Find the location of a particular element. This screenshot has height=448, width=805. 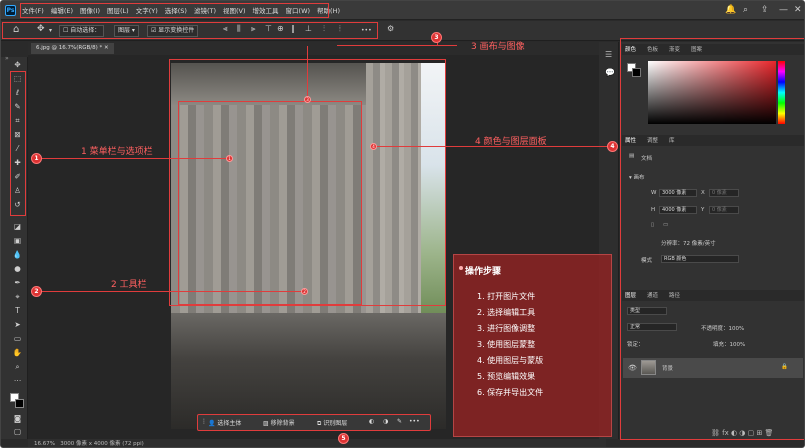

annotation-label-1: 1 菜单栏与选项栏 is located at coordinates (117, 152).